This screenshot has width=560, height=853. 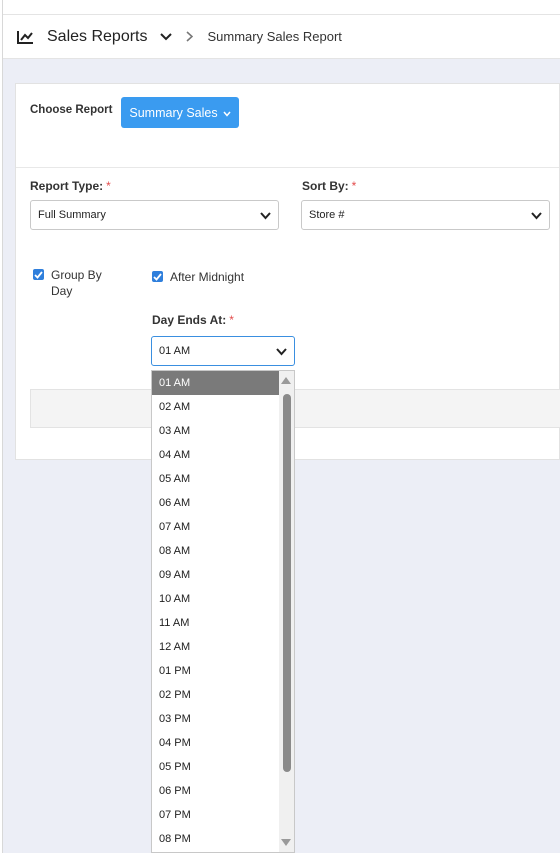 I want to click on dropdown-option: 03 AM, so click(x=215, y=431).